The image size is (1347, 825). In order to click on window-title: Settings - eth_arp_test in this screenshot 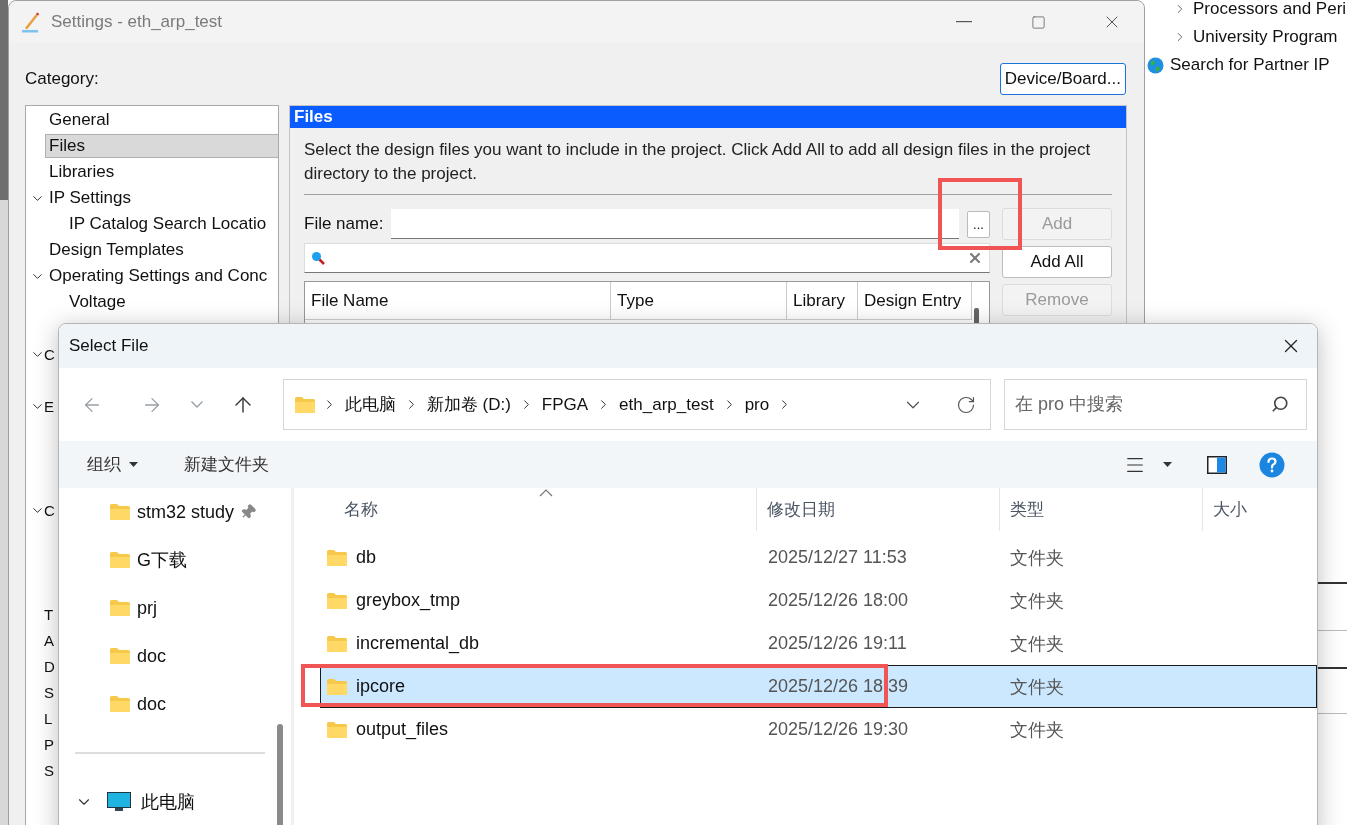, I will do `click(137, 22)`.